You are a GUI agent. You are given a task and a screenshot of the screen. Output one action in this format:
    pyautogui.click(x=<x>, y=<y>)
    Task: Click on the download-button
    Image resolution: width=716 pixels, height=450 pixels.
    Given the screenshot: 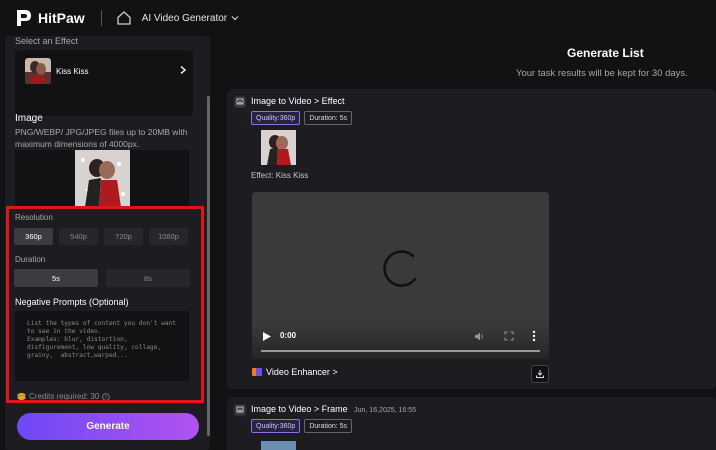 What is the action you would take?
    pyautogui.click(x=540, y=374)
    